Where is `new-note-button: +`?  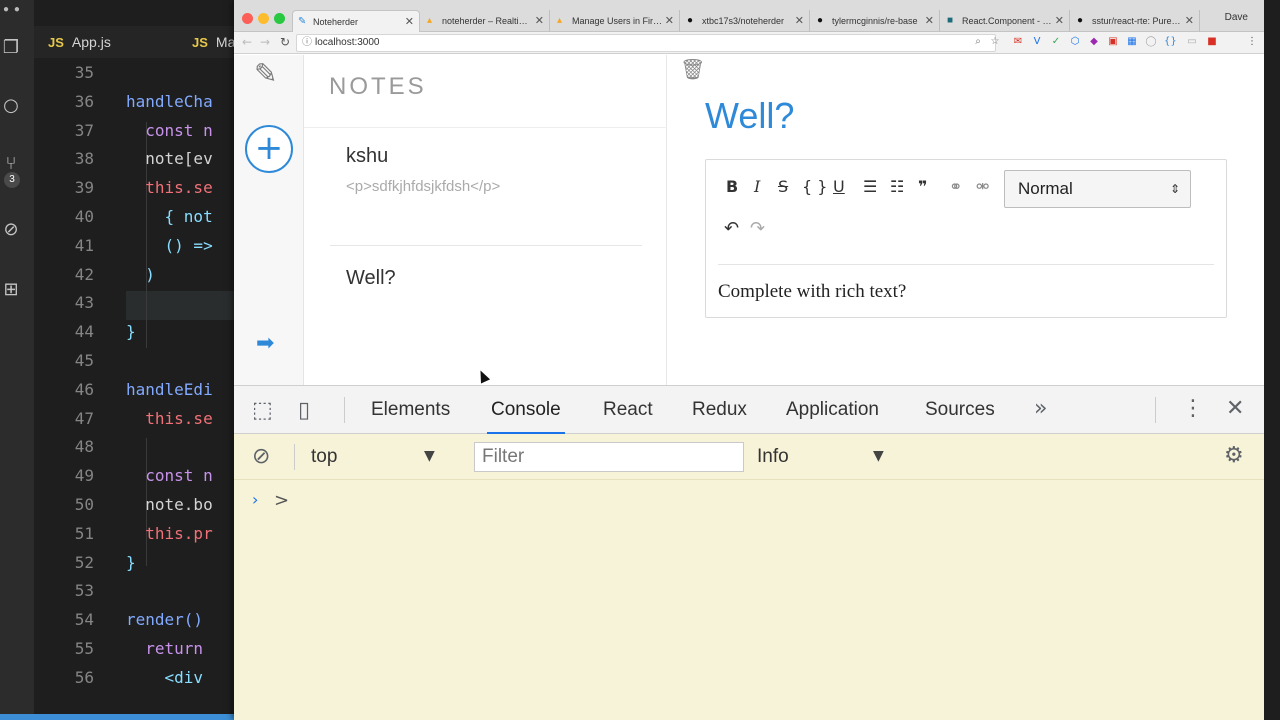
new-note-button: + is located at coordinates (269, 149).